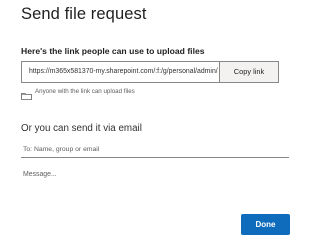 The height and width of the screenshot is (246, 320). What do you see at coordinates (81, 128) in the screenshot?
I see `email-section-heading: Or you can send it via email` at bounding box center [81, 128].